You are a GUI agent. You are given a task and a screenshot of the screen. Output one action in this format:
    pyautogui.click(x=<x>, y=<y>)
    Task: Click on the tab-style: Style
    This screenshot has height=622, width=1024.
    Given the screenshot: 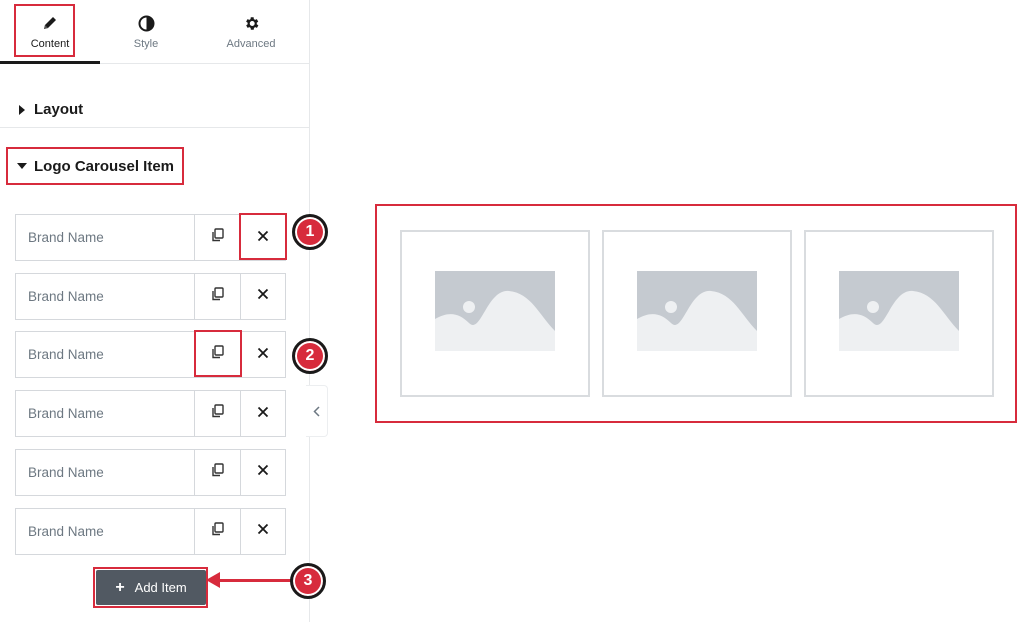 What is the action you would take?
    pyautogui.click(x=146, y=32)
    